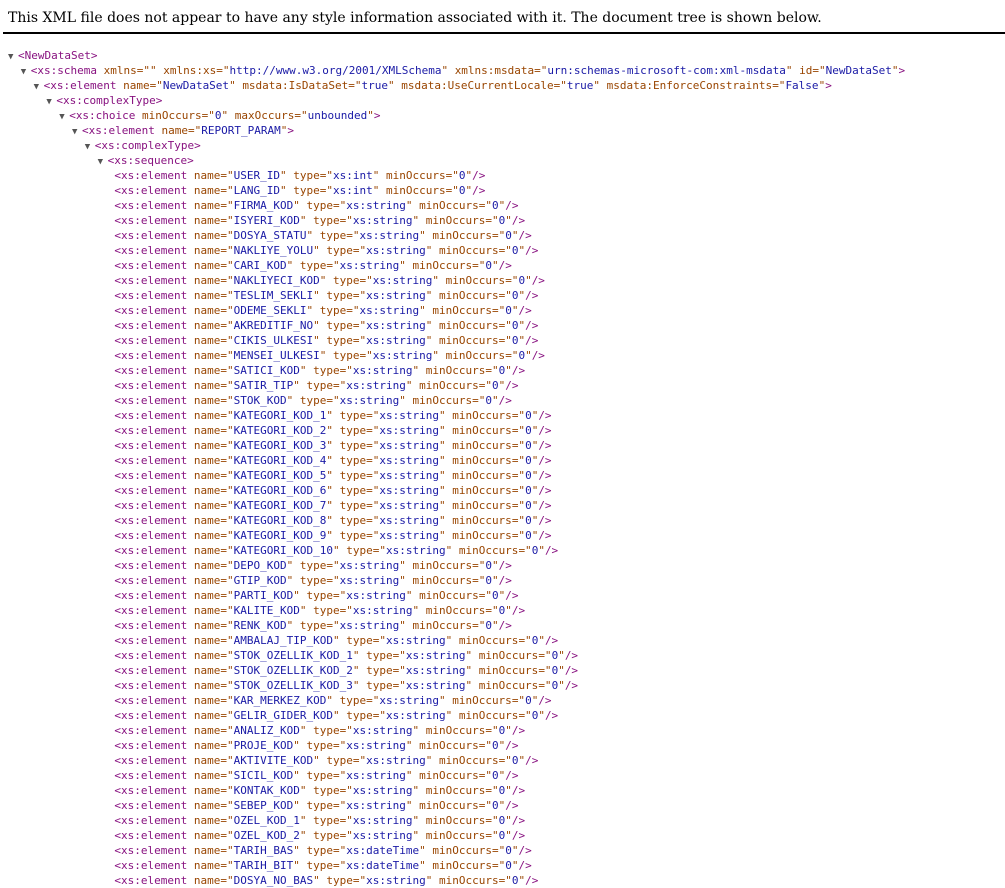 This screenshot has height=888, width=1005. Describe the element at coordinates (151, 160) in the screenshot. I see `xml-tag-name: xs:sequence` at that location.